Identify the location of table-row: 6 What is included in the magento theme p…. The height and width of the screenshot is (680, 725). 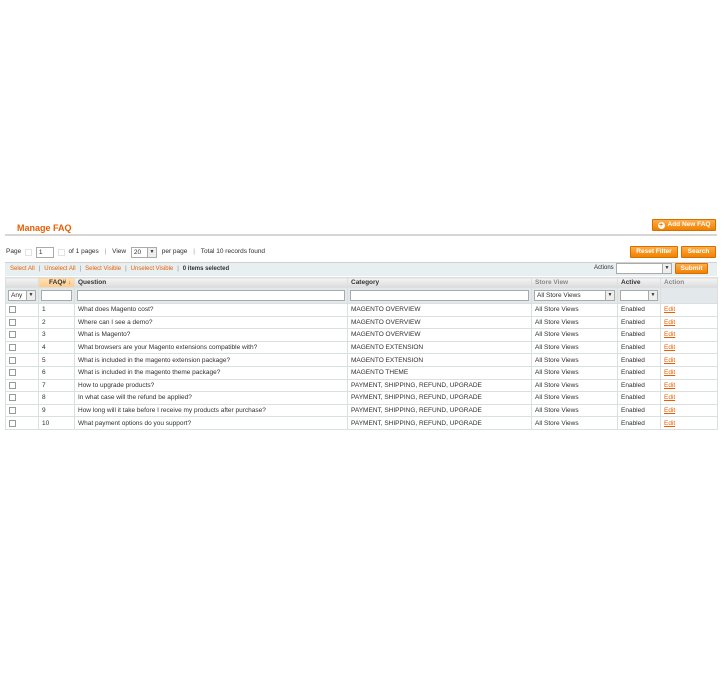
(361, 372).